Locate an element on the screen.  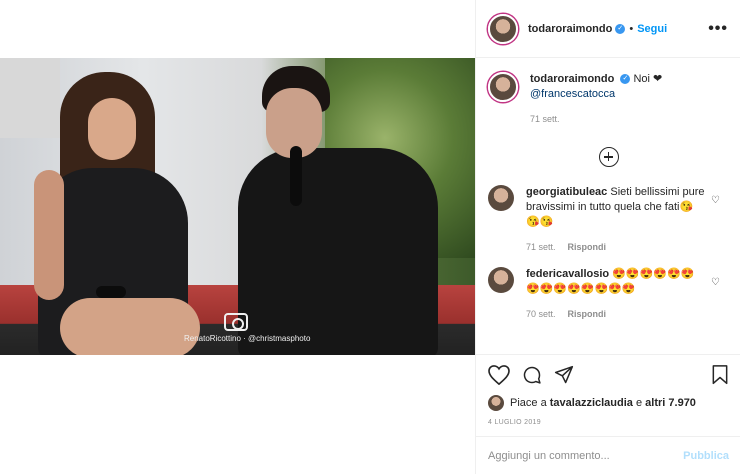
likes-conj: e is located at coordinates (639, 403).